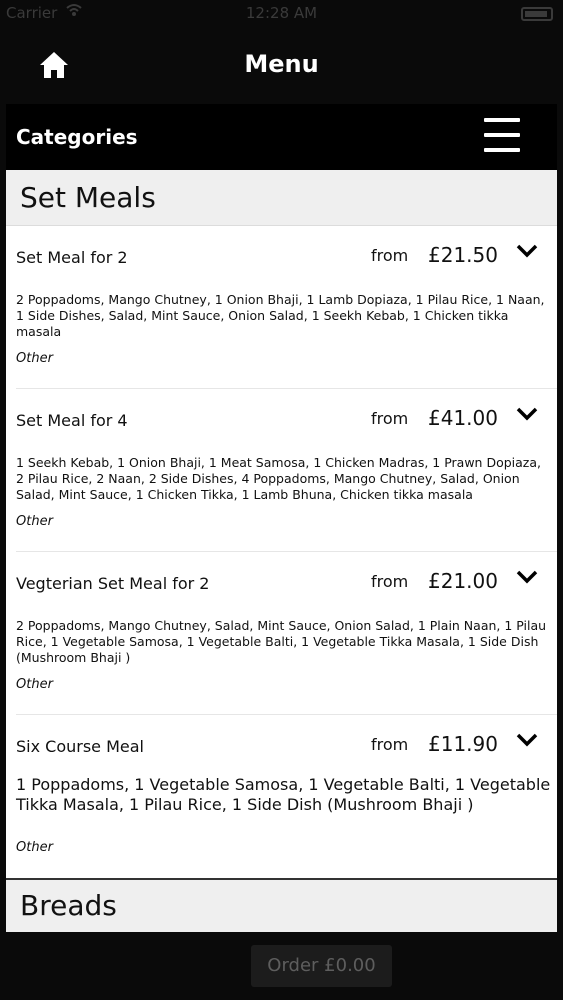 The image size is (563, 1000). What do you see at coordinates (281, 198) in the screenshot?
I see `section-header-set-meals: Set Meals` at bounding box center [281, 198].